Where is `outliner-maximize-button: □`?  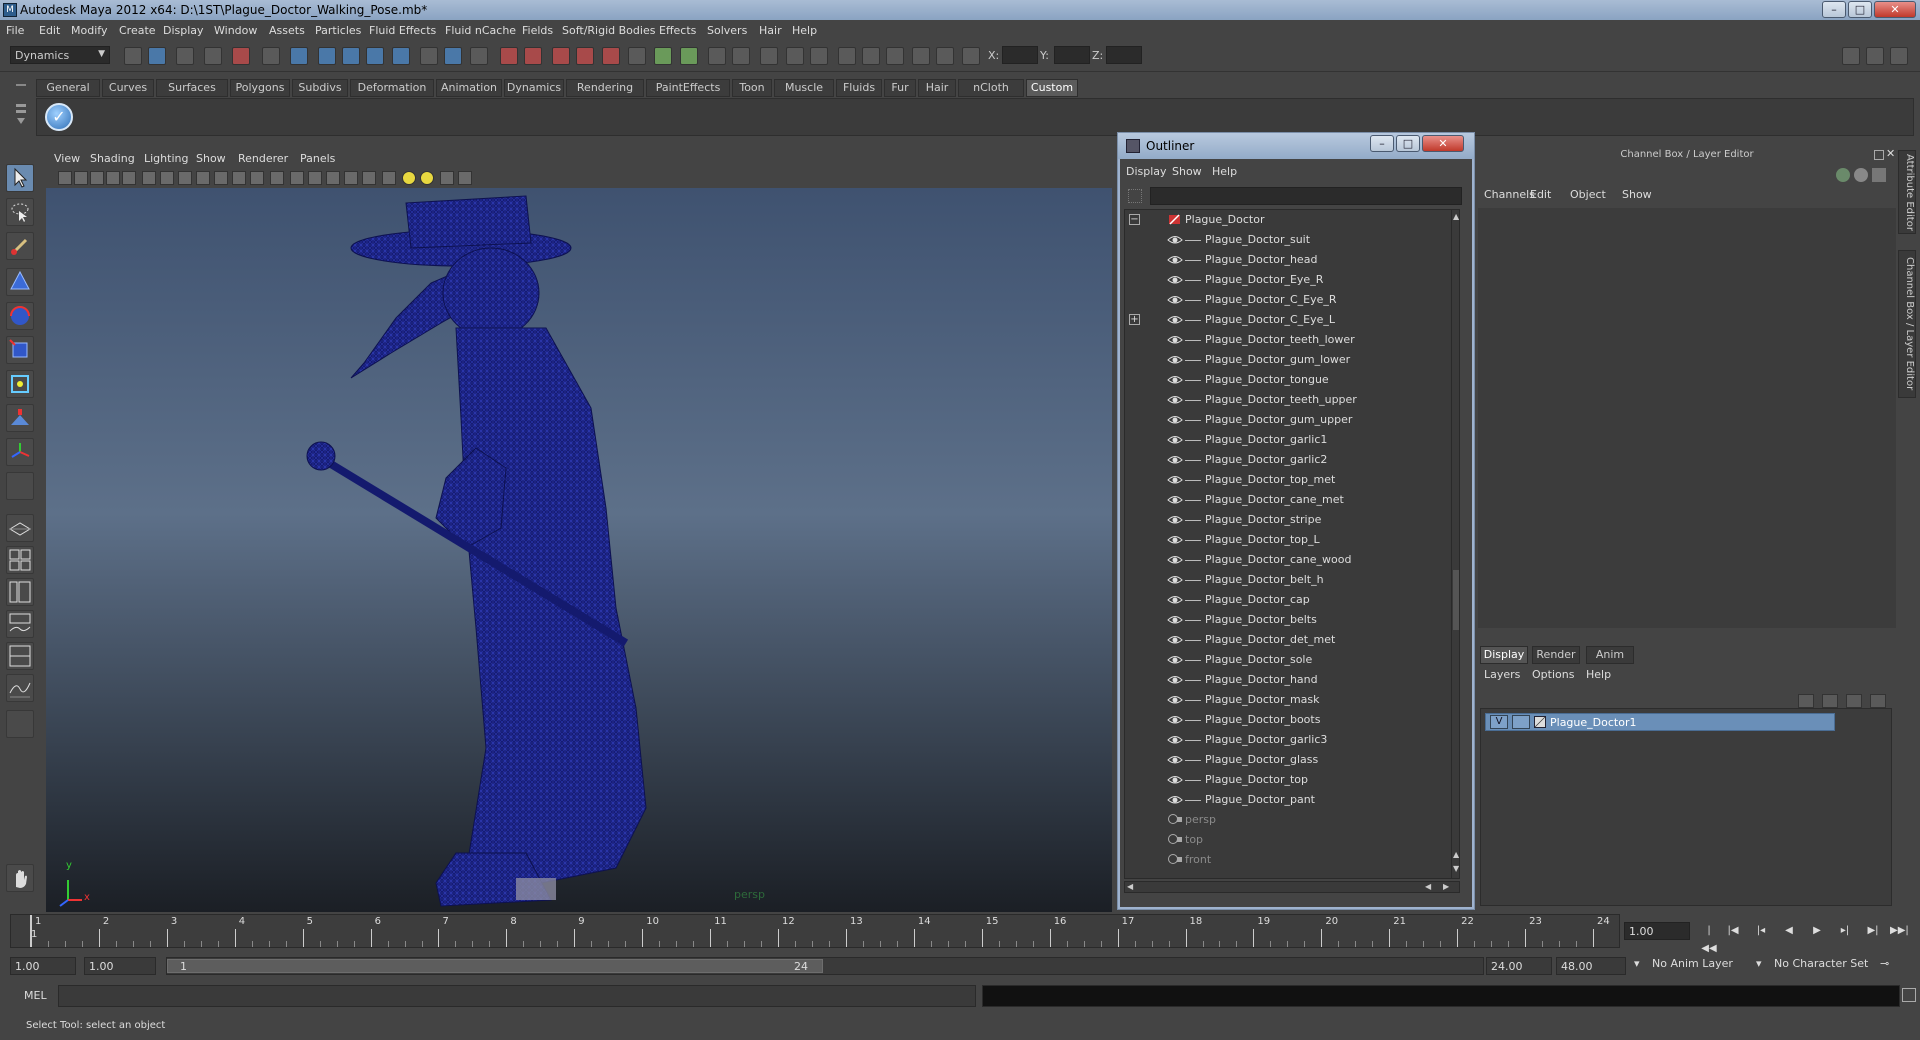 outliner-maximize-button: □ is located at coordinates (1408, 143).